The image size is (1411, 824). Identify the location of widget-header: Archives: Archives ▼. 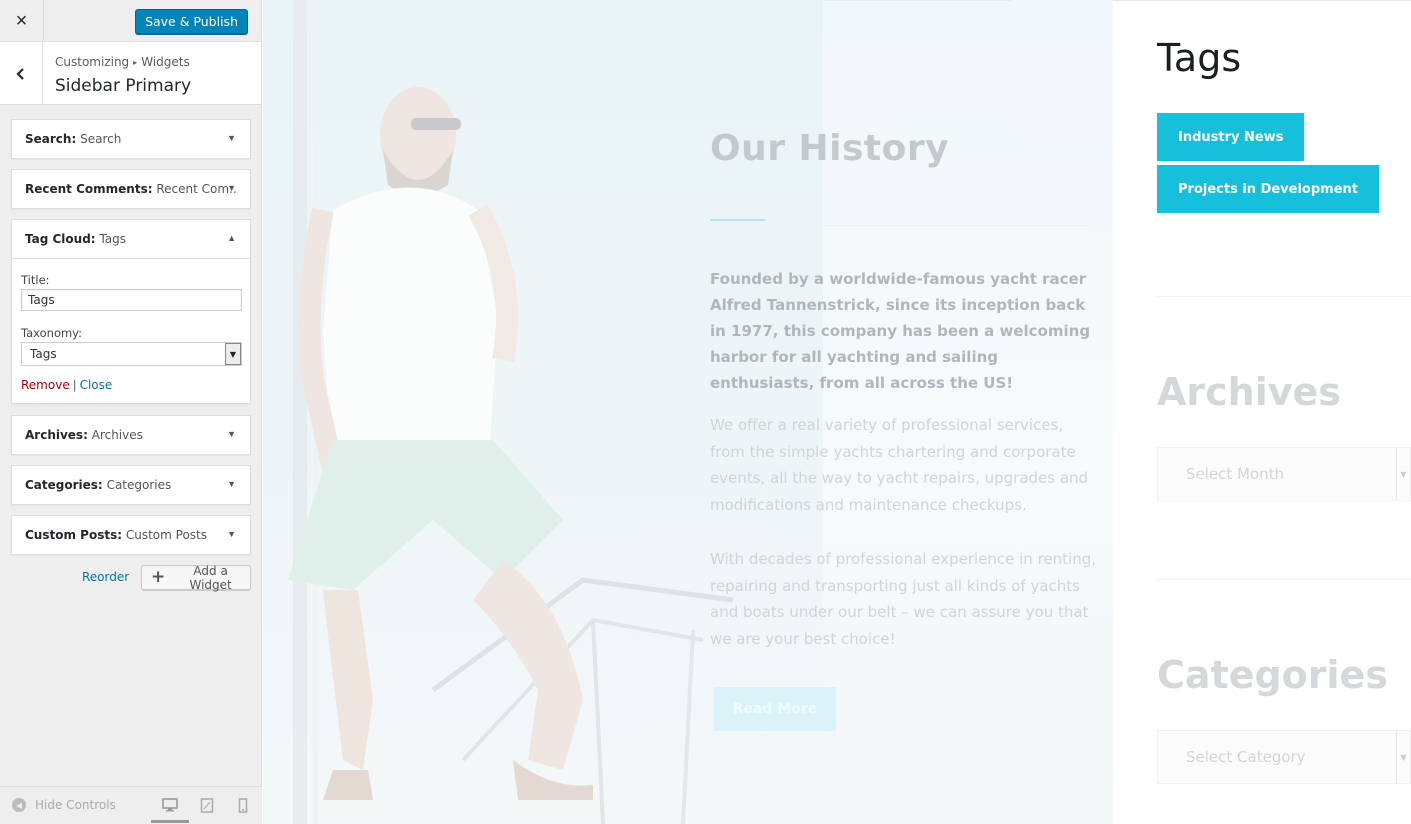
(131, 435).